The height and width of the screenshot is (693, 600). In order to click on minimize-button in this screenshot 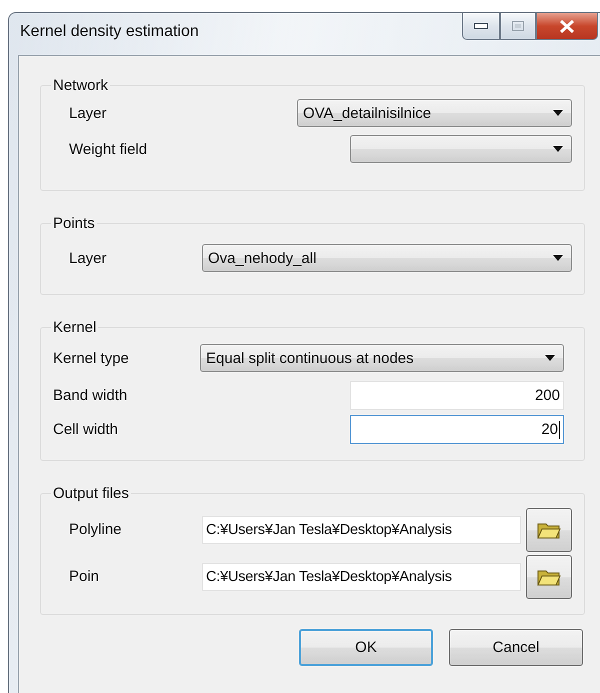, I will do `click(481, 26)`.